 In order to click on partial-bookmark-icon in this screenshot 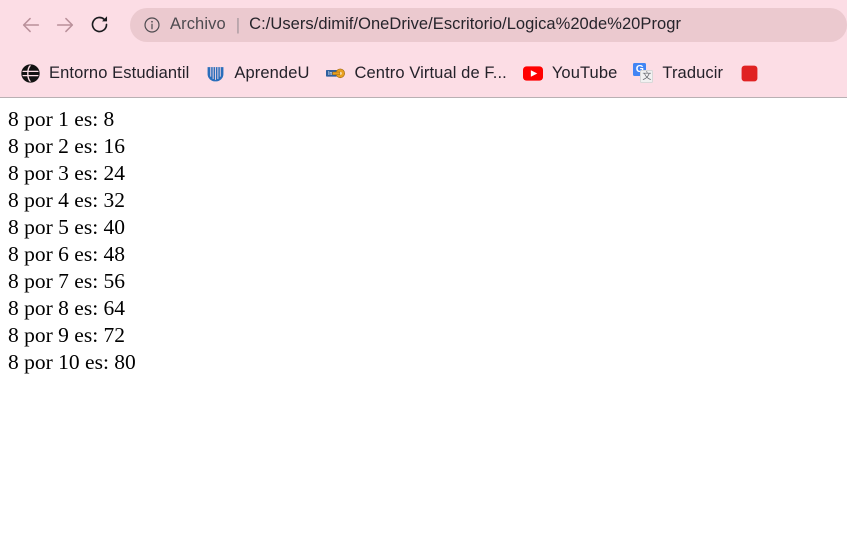, I will do `click(749, 73)`.